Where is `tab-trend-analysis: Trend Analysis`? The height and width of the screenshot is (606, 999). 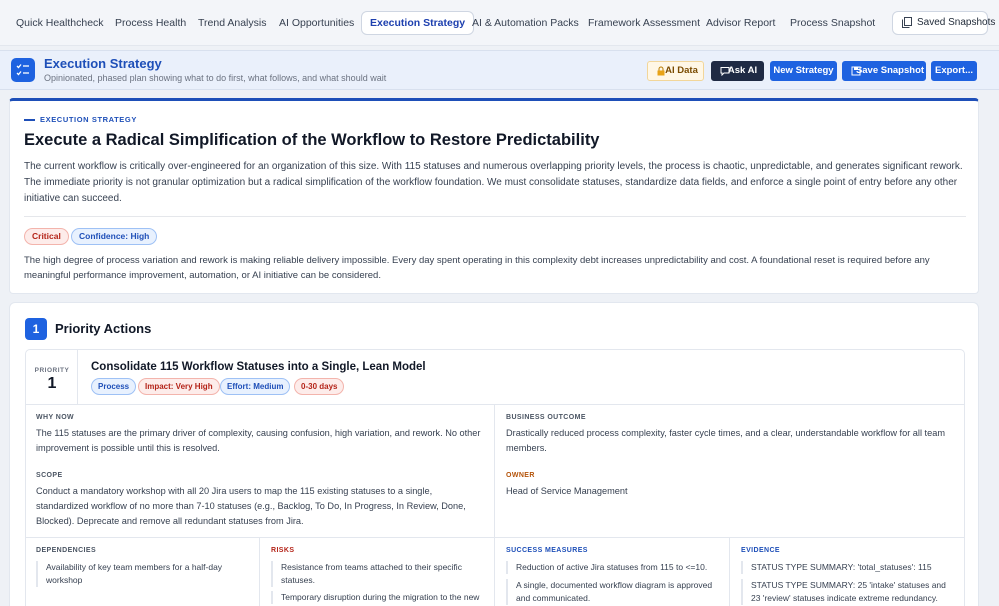
tab-trend-analysis: Trend Analysis is located at coordinates (232, 23).